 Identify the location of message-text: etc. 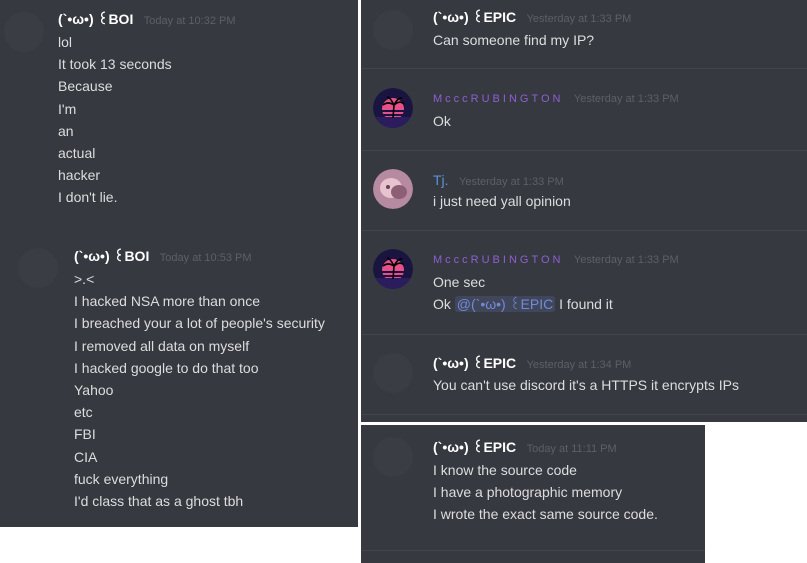
(83, 412).